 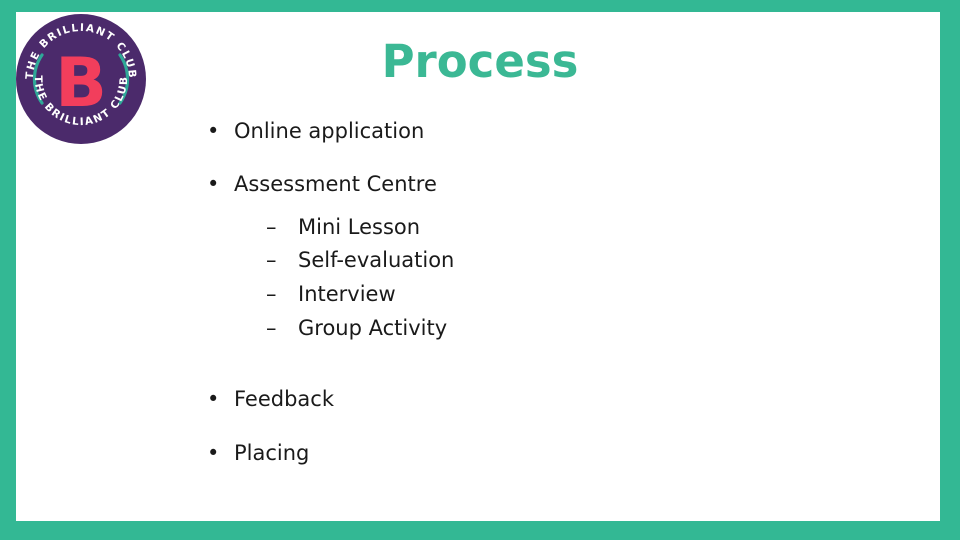 I want to click on the-brilliant-club-logo: THE BRILLIANT CLUB THE BRILLIANT CLUB B, so click(x=81, y=79).